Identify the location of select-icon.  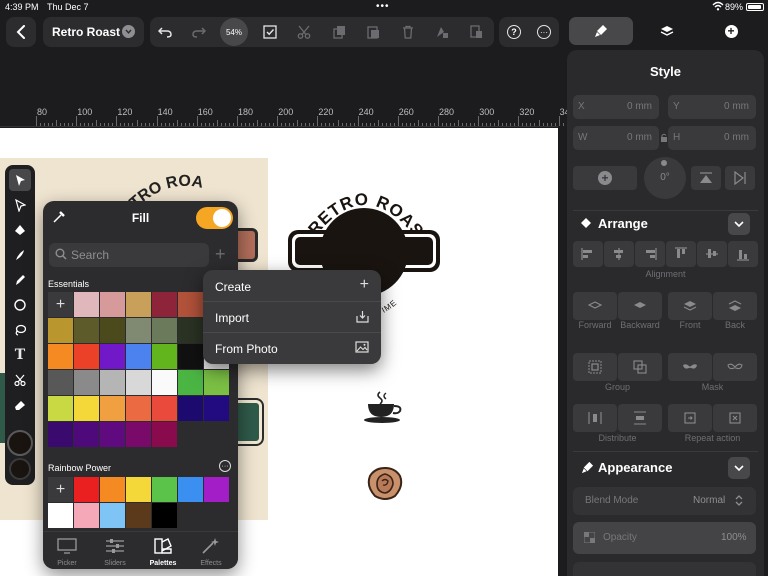
(270, 32).